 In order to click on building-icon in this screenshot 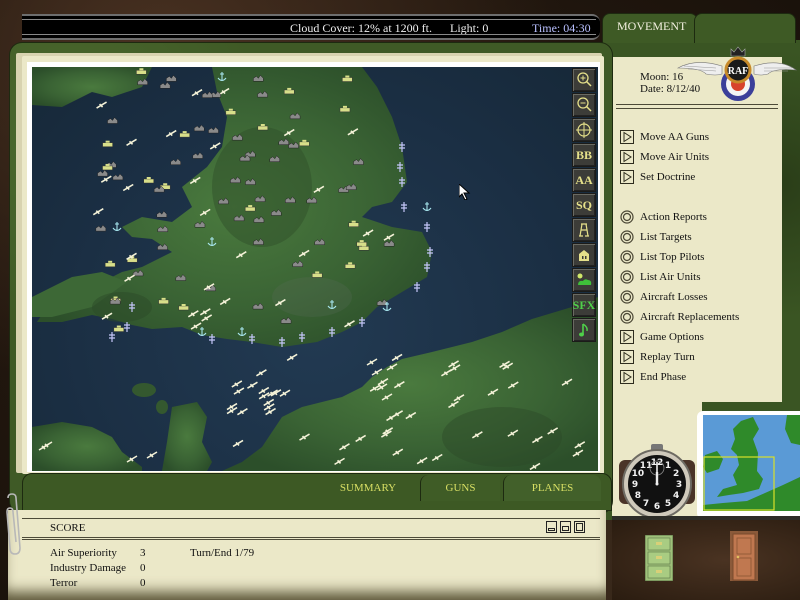, I will do `click(584, 255)`.